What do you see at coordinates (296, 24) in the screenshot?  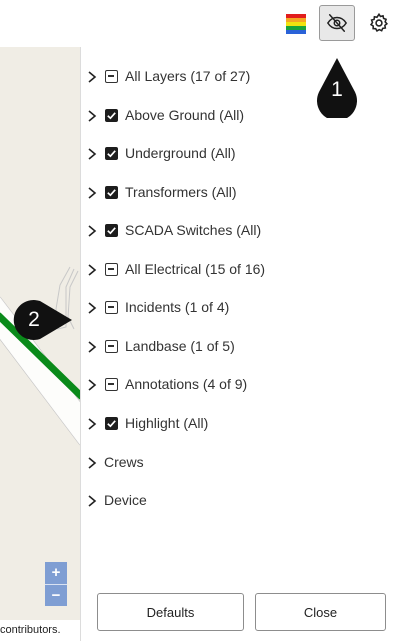 I see `layer-color-legend-icon` at bounding box center [296, 24].